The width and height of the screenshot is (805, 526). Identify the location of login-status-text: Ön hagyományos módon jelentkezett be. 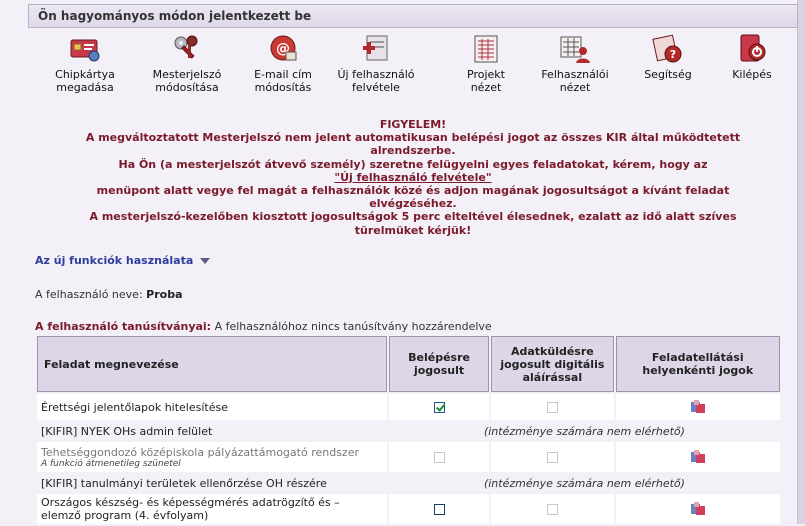
(175, 16).